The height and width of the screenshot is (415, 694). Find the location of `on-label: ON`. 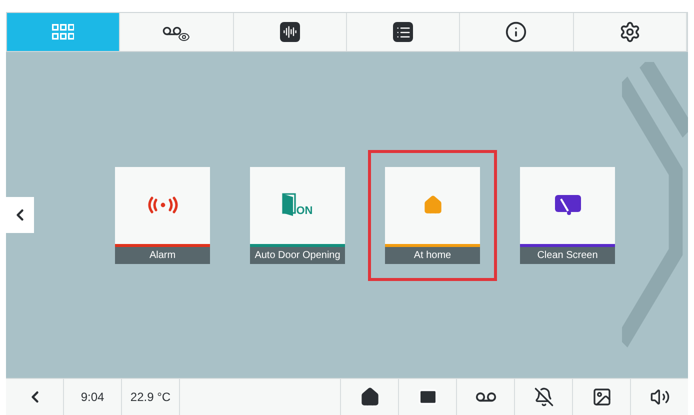

on-label: ON is located at coordinates (304, 211).